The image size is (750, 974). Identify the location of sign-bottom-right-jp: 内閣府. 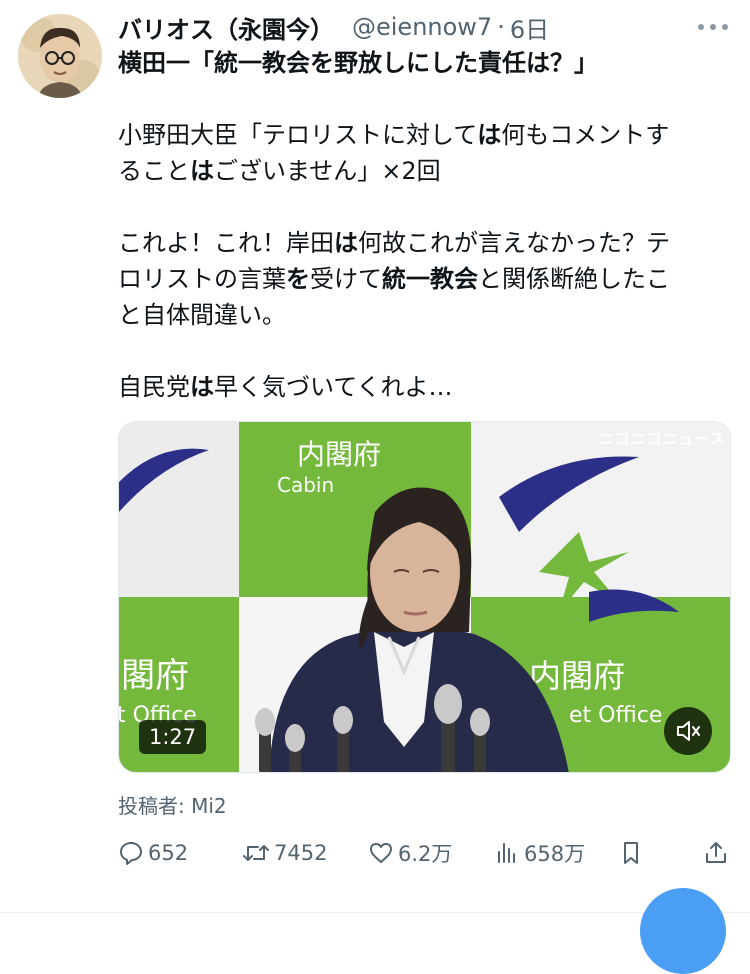
(577, 676).